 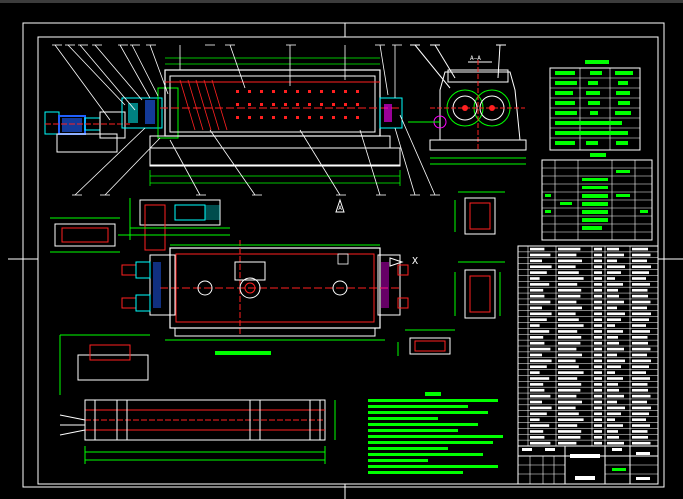 What do you see at coordinates (467, 104) in the screenshot?
I see `side-section-view: A—A` at bounding box center [467, 104].